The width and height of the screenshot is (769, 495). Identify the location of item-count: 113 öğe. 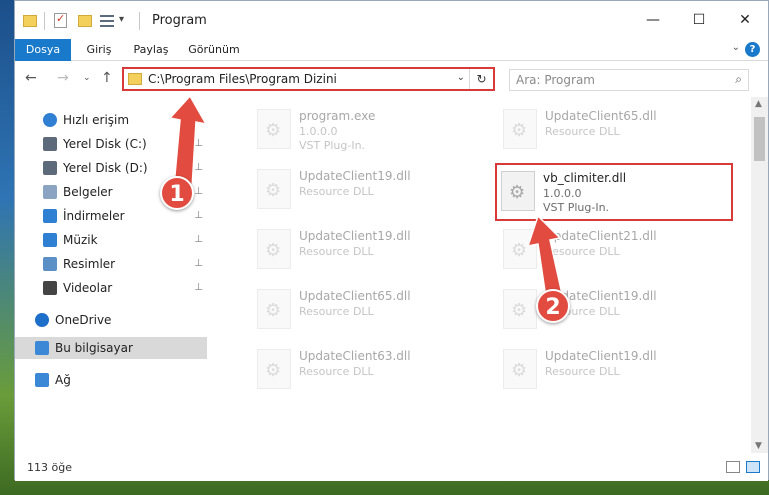
(49, 467).